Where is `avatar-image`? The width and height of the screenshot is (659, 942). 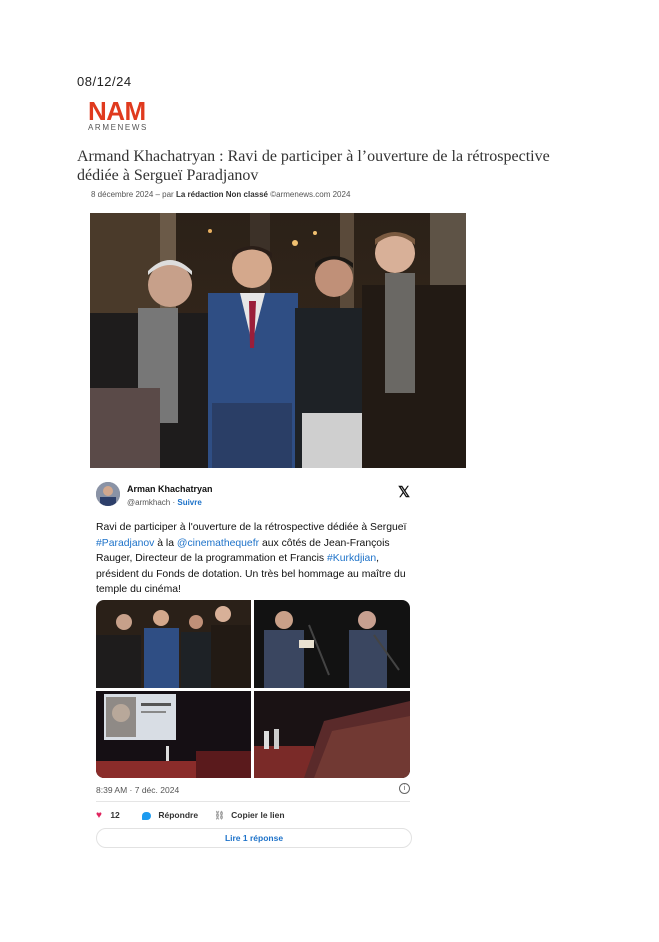 avatar-image is located at coordinates (108, 494).